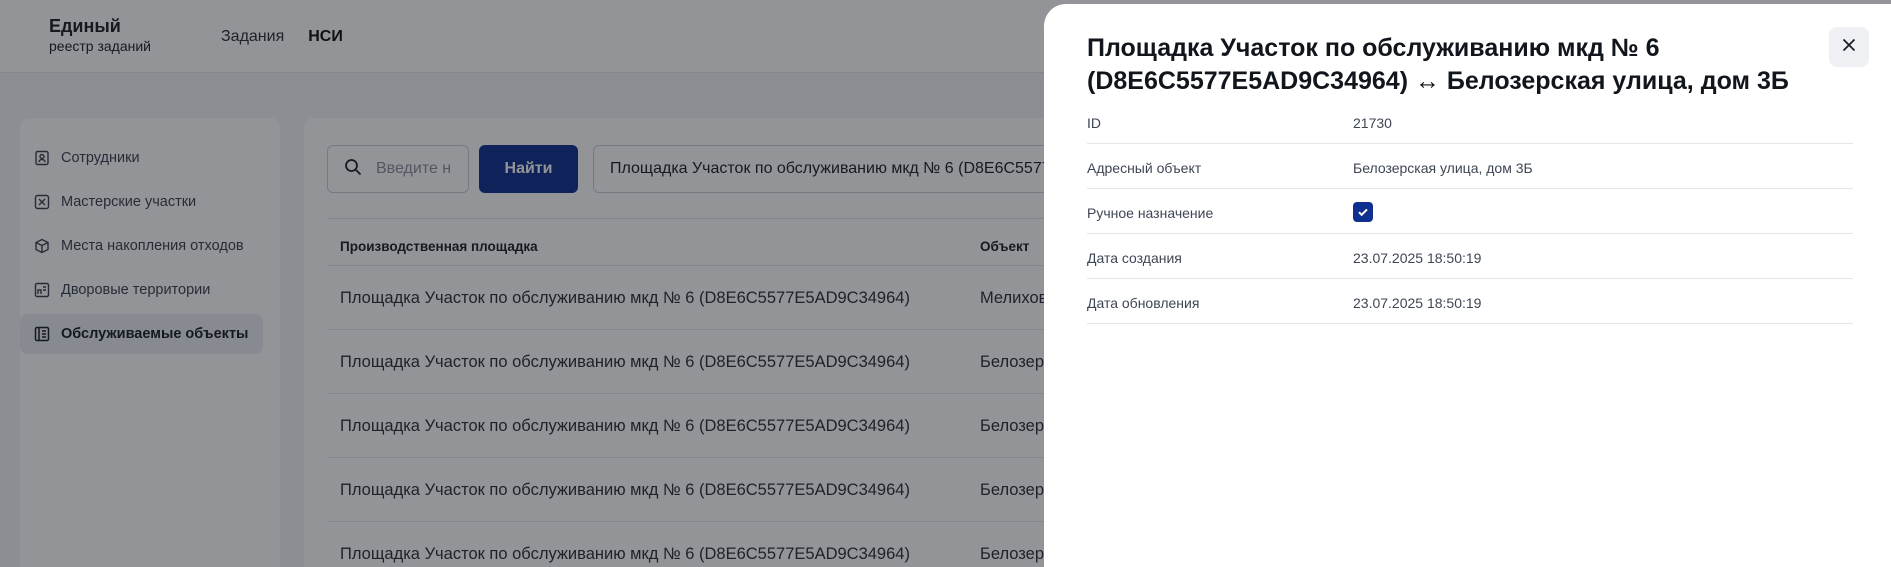  What do you see at coordinates (1134, 258) in the screenshot?
I see `property-label: Дата создания` at bounding box center [1134, 258].